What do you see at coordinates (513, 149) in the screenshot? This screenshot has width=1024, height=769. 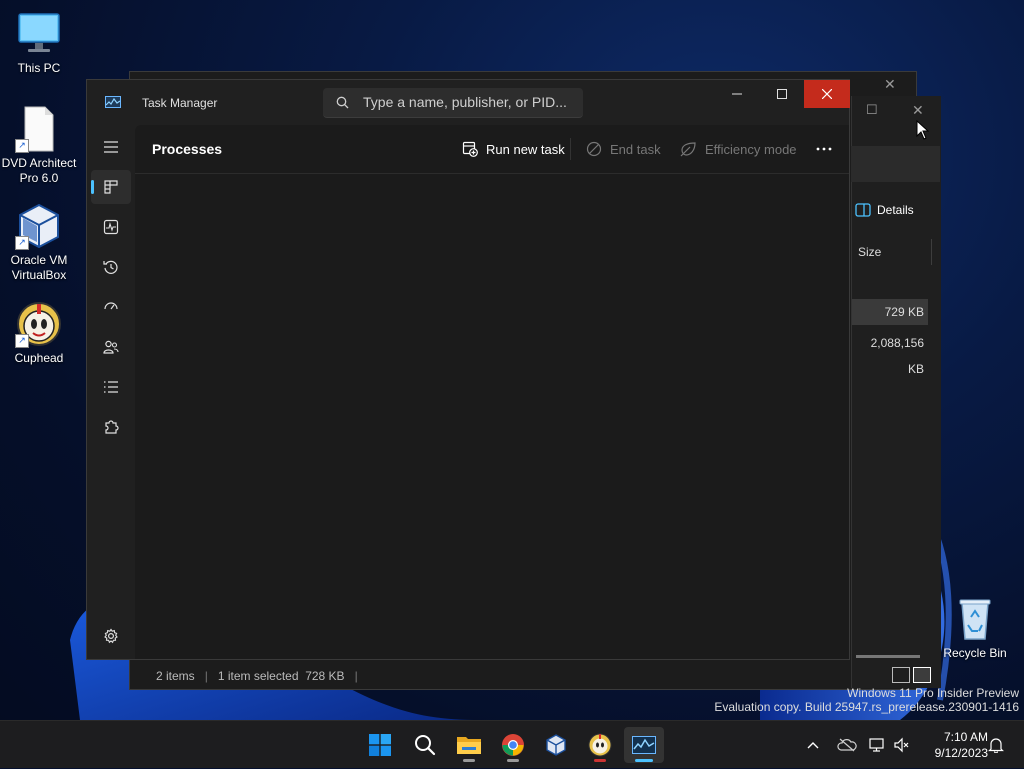 I see `run-new-task-button: Run new task` at bounding box center [513, 149].